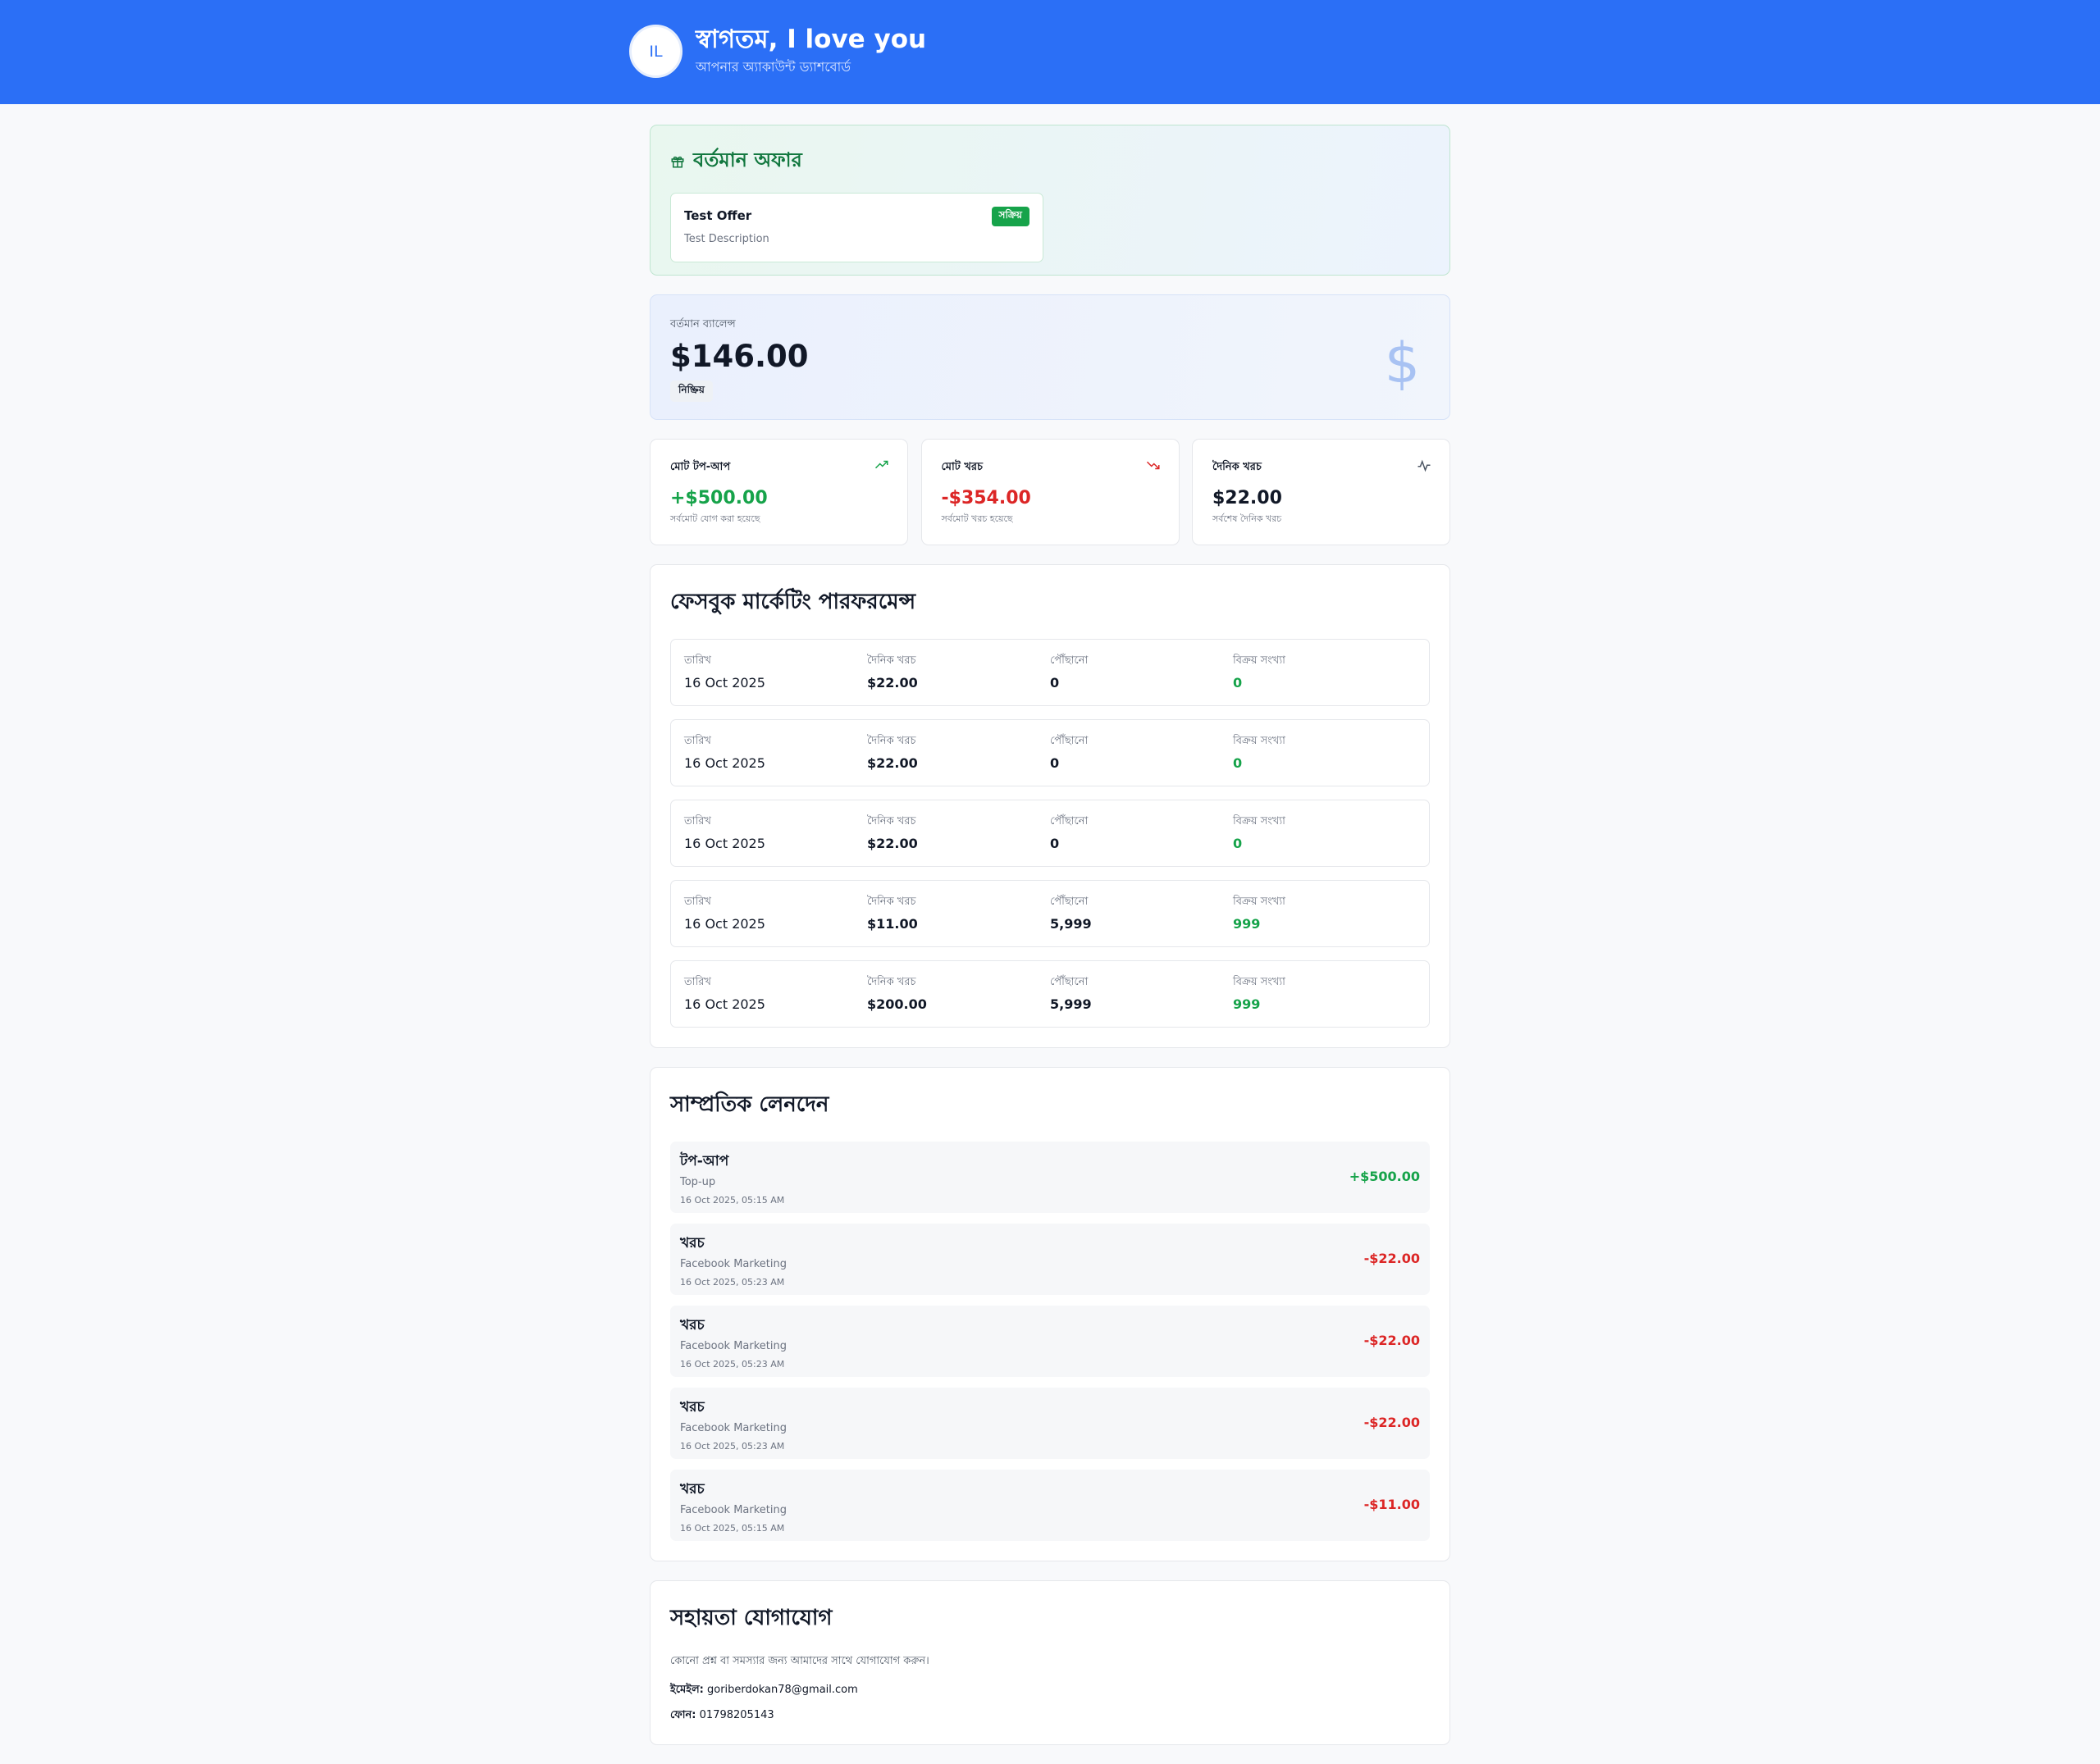  Describe the element at coordinates (737, 1715) in the screenshot. I see `support-phone: 01798205143` at that location.